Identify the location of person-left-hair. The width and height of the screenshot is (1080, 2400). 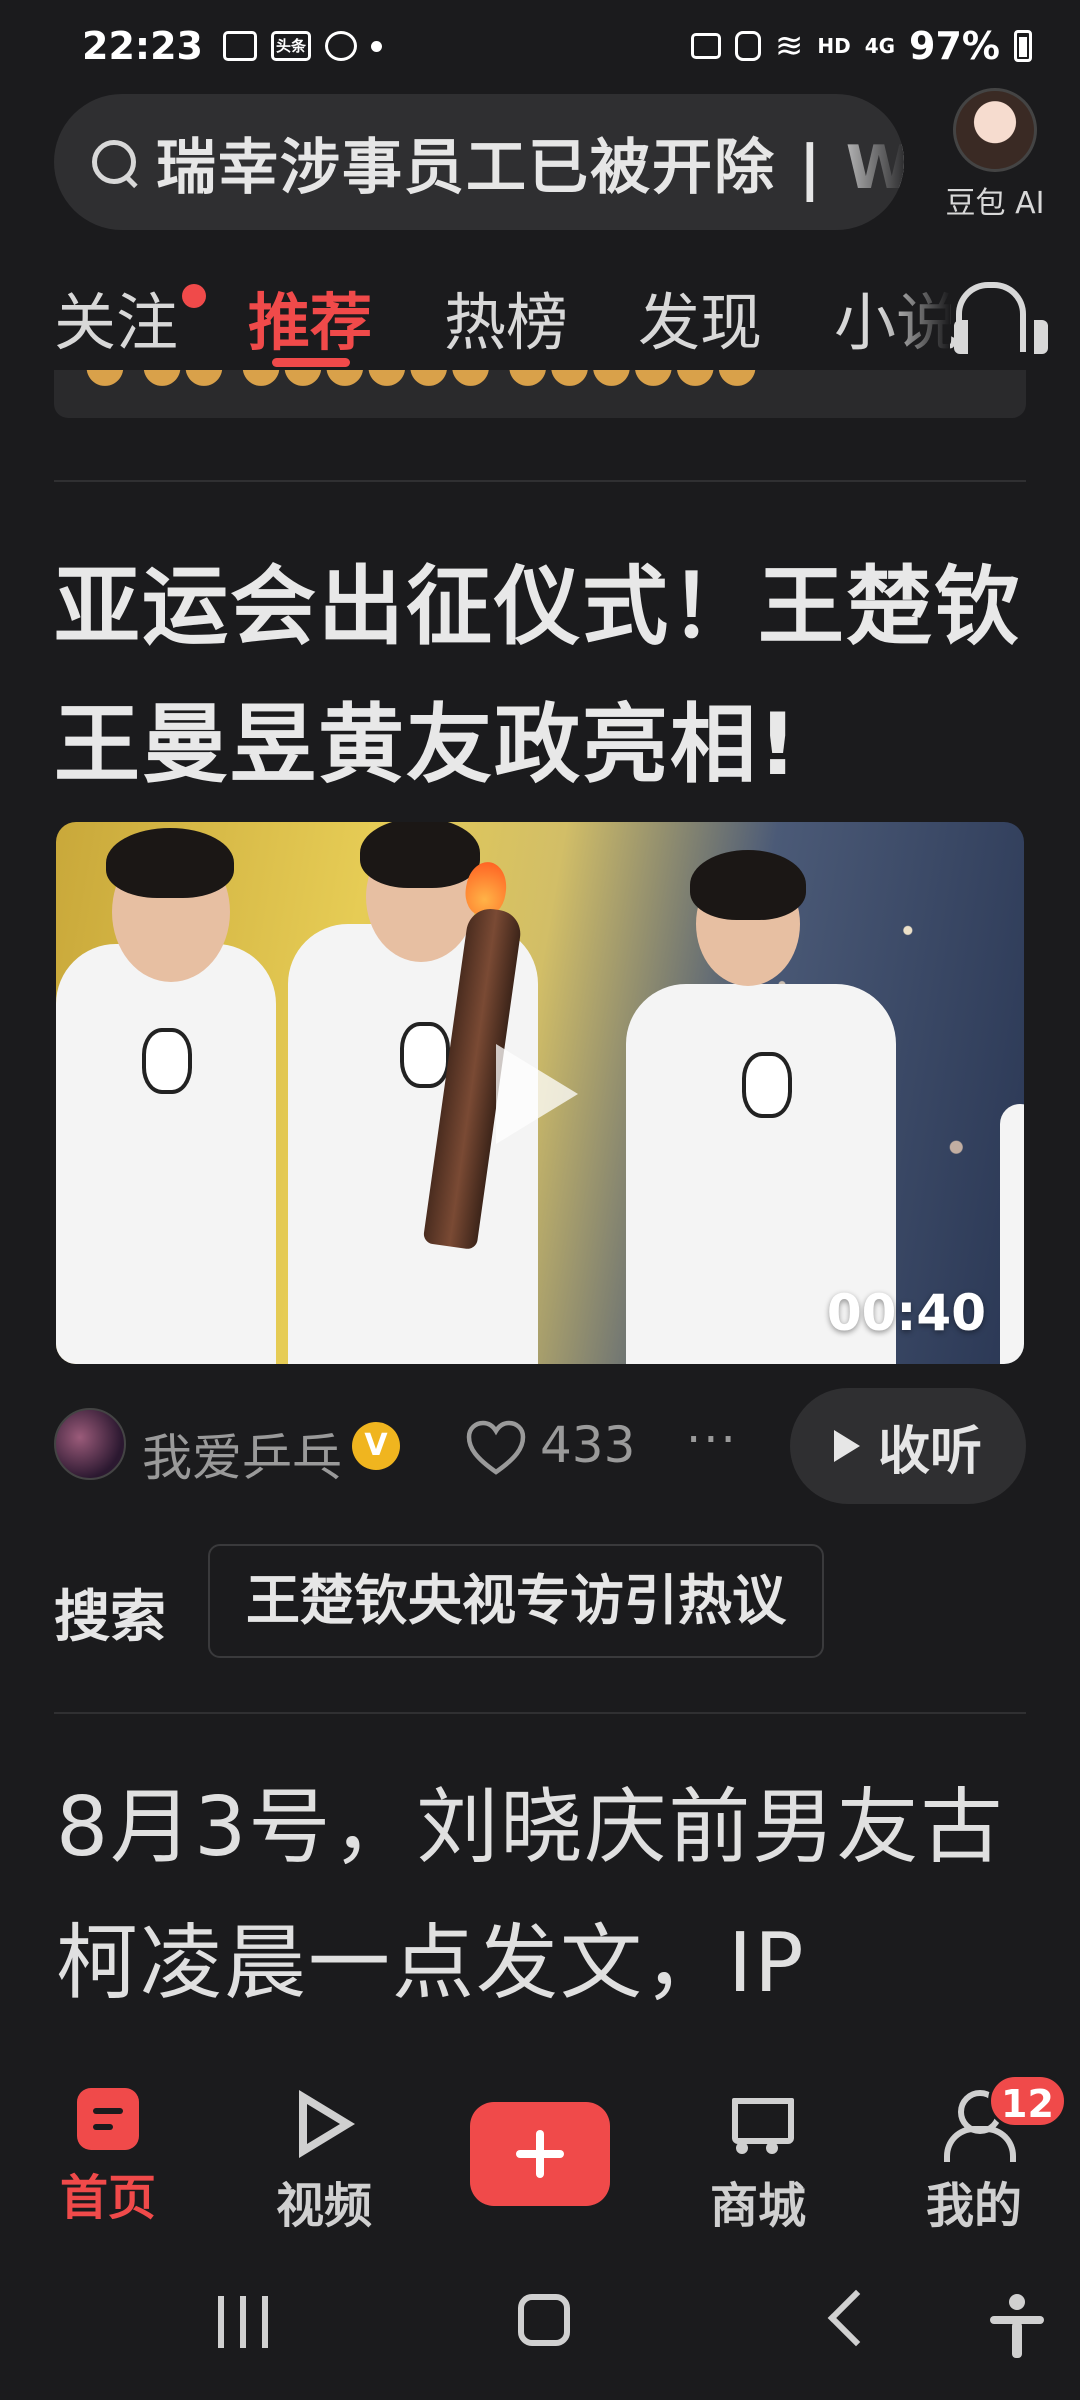
(170, 863).